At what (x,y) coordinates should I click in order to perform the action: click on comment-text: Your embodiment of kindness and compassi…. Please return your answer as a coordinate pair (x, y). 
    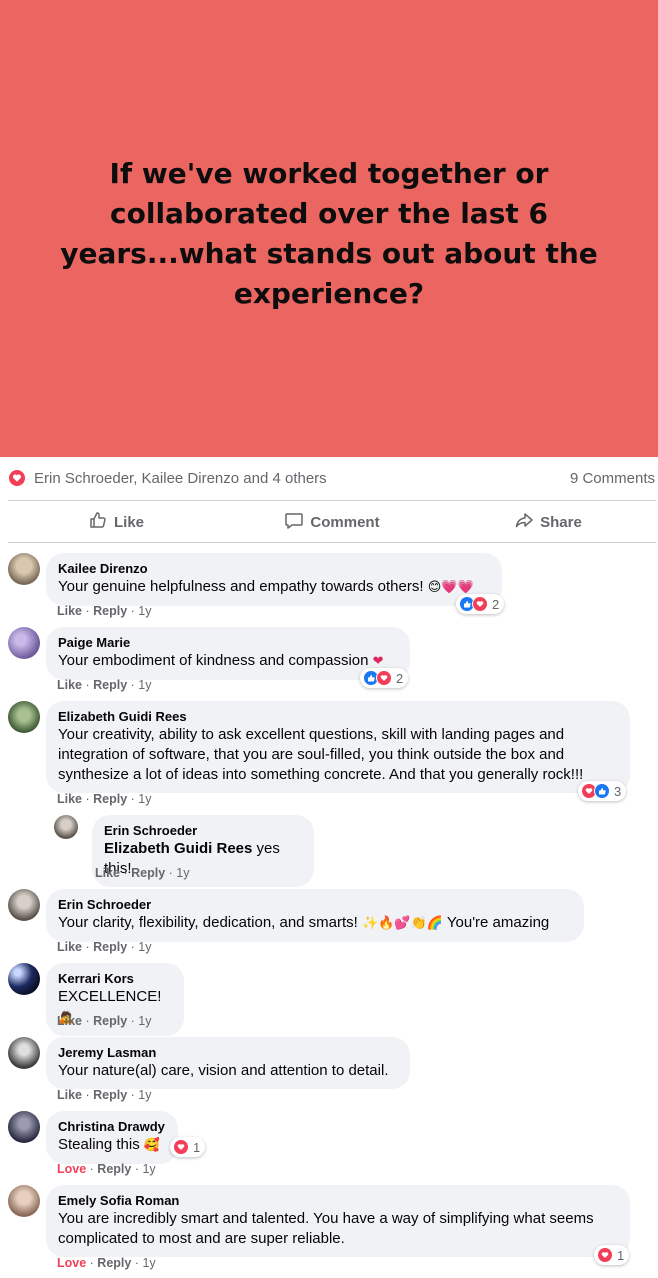
    Looking at the image, I should click on (213, 660).